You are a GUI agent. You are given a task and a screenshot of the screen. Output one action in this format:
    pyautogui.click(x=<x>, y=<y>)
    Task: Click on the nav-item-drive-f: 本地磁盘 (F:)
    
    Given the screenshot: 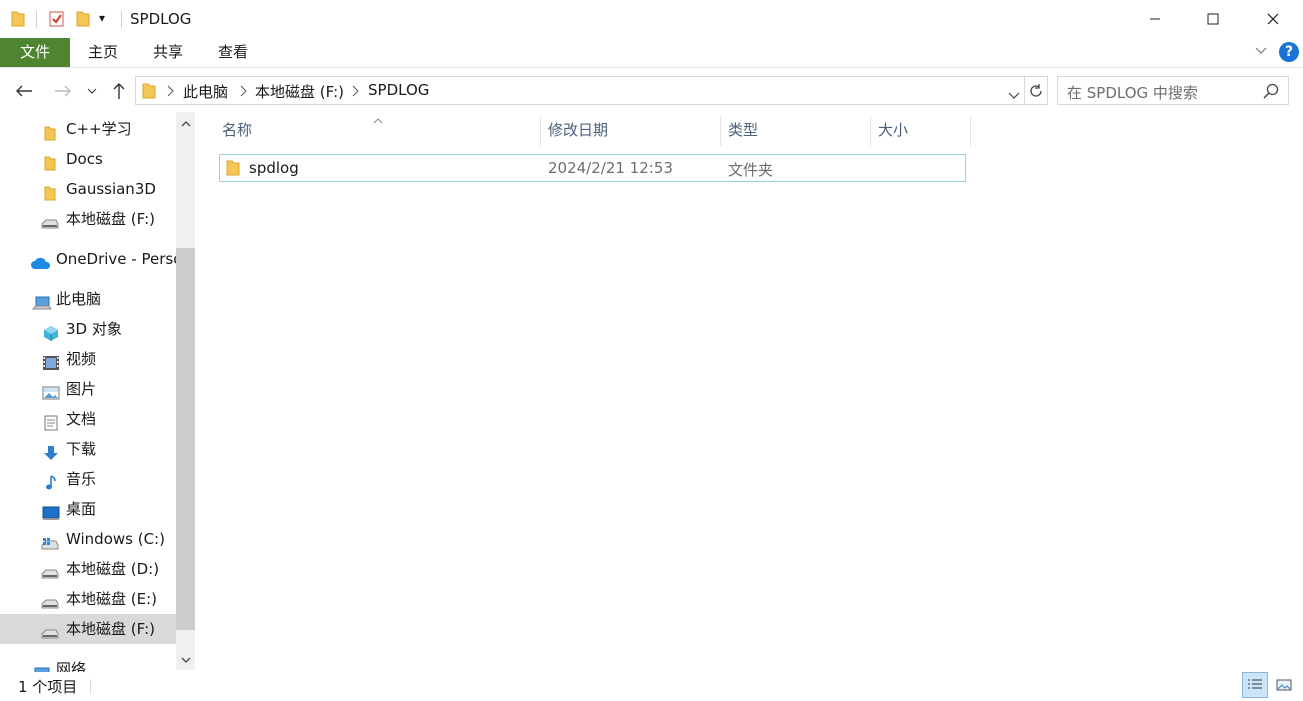 What is the action you would take?
    pyautogui.click(x=88, y=629)
    